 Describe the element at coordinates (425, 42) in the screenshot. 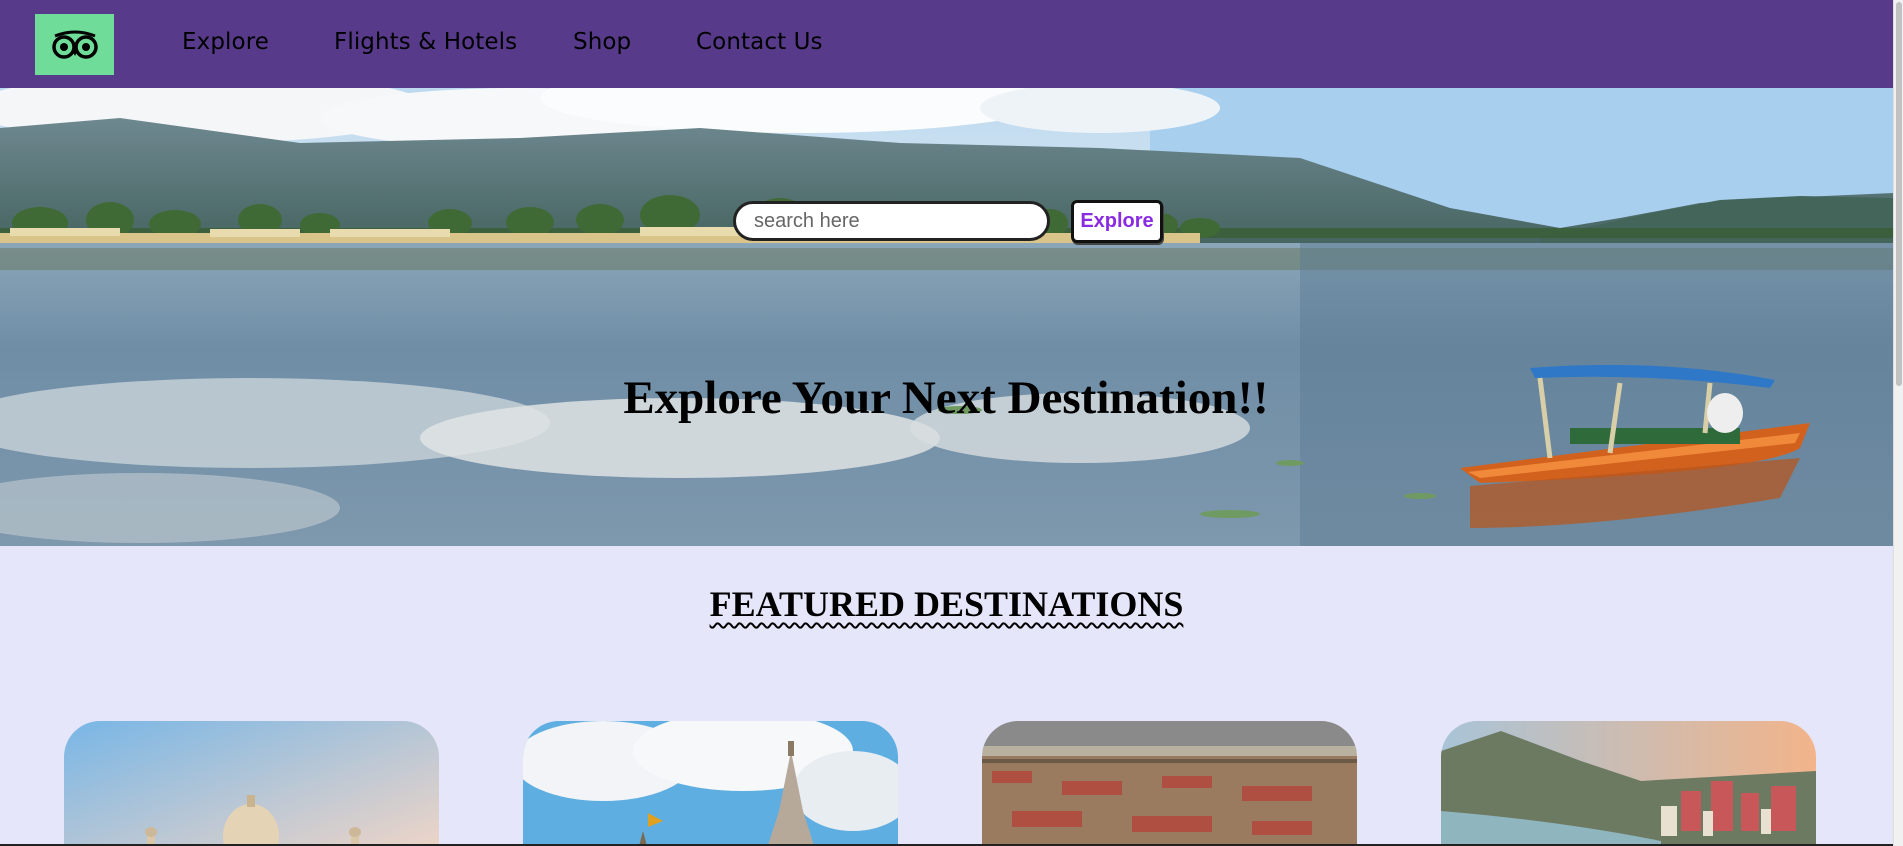

I see `nav-link-flights-hotels: Flights & Hotels` at that location.